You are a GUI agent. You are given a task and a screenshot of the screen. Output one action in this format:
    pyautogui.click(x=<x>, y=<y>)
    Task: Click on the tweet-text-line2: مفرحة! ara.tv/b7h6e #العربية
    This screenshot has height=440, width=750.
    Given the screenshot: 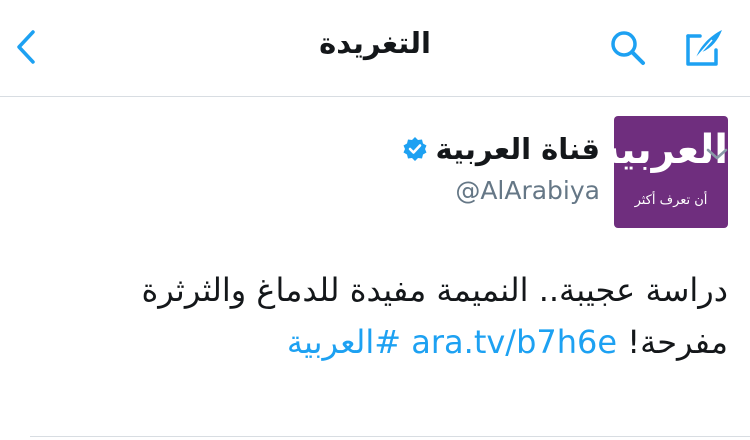 What is the action you would take?
    pyautogui.click(x=384, y=342)
    